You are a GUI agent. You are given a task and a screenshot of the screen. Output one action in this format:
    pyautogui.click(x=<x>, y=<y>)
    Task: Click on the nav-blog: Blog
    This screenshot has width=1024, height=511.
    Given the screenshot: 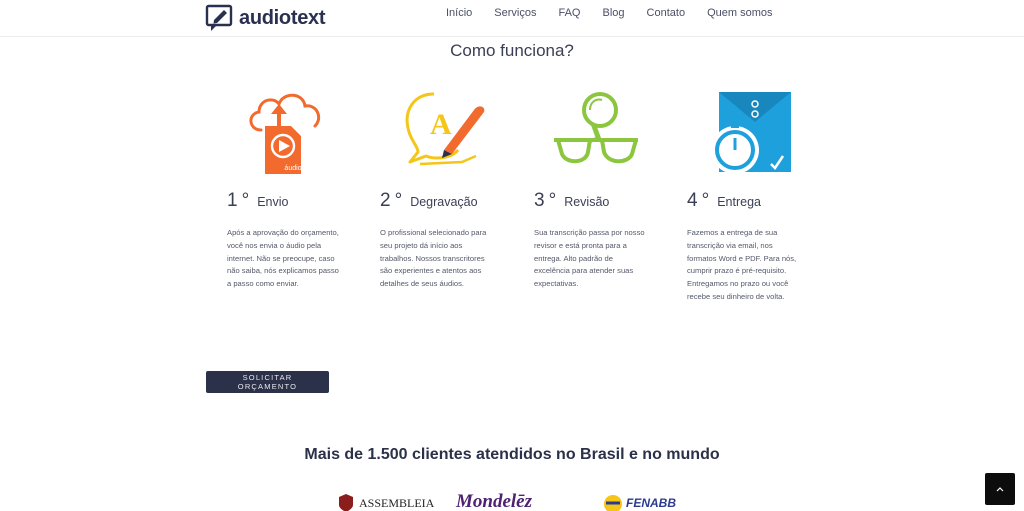 What is the action you would take?
    pyautogui.click(x=614, y=13)
    